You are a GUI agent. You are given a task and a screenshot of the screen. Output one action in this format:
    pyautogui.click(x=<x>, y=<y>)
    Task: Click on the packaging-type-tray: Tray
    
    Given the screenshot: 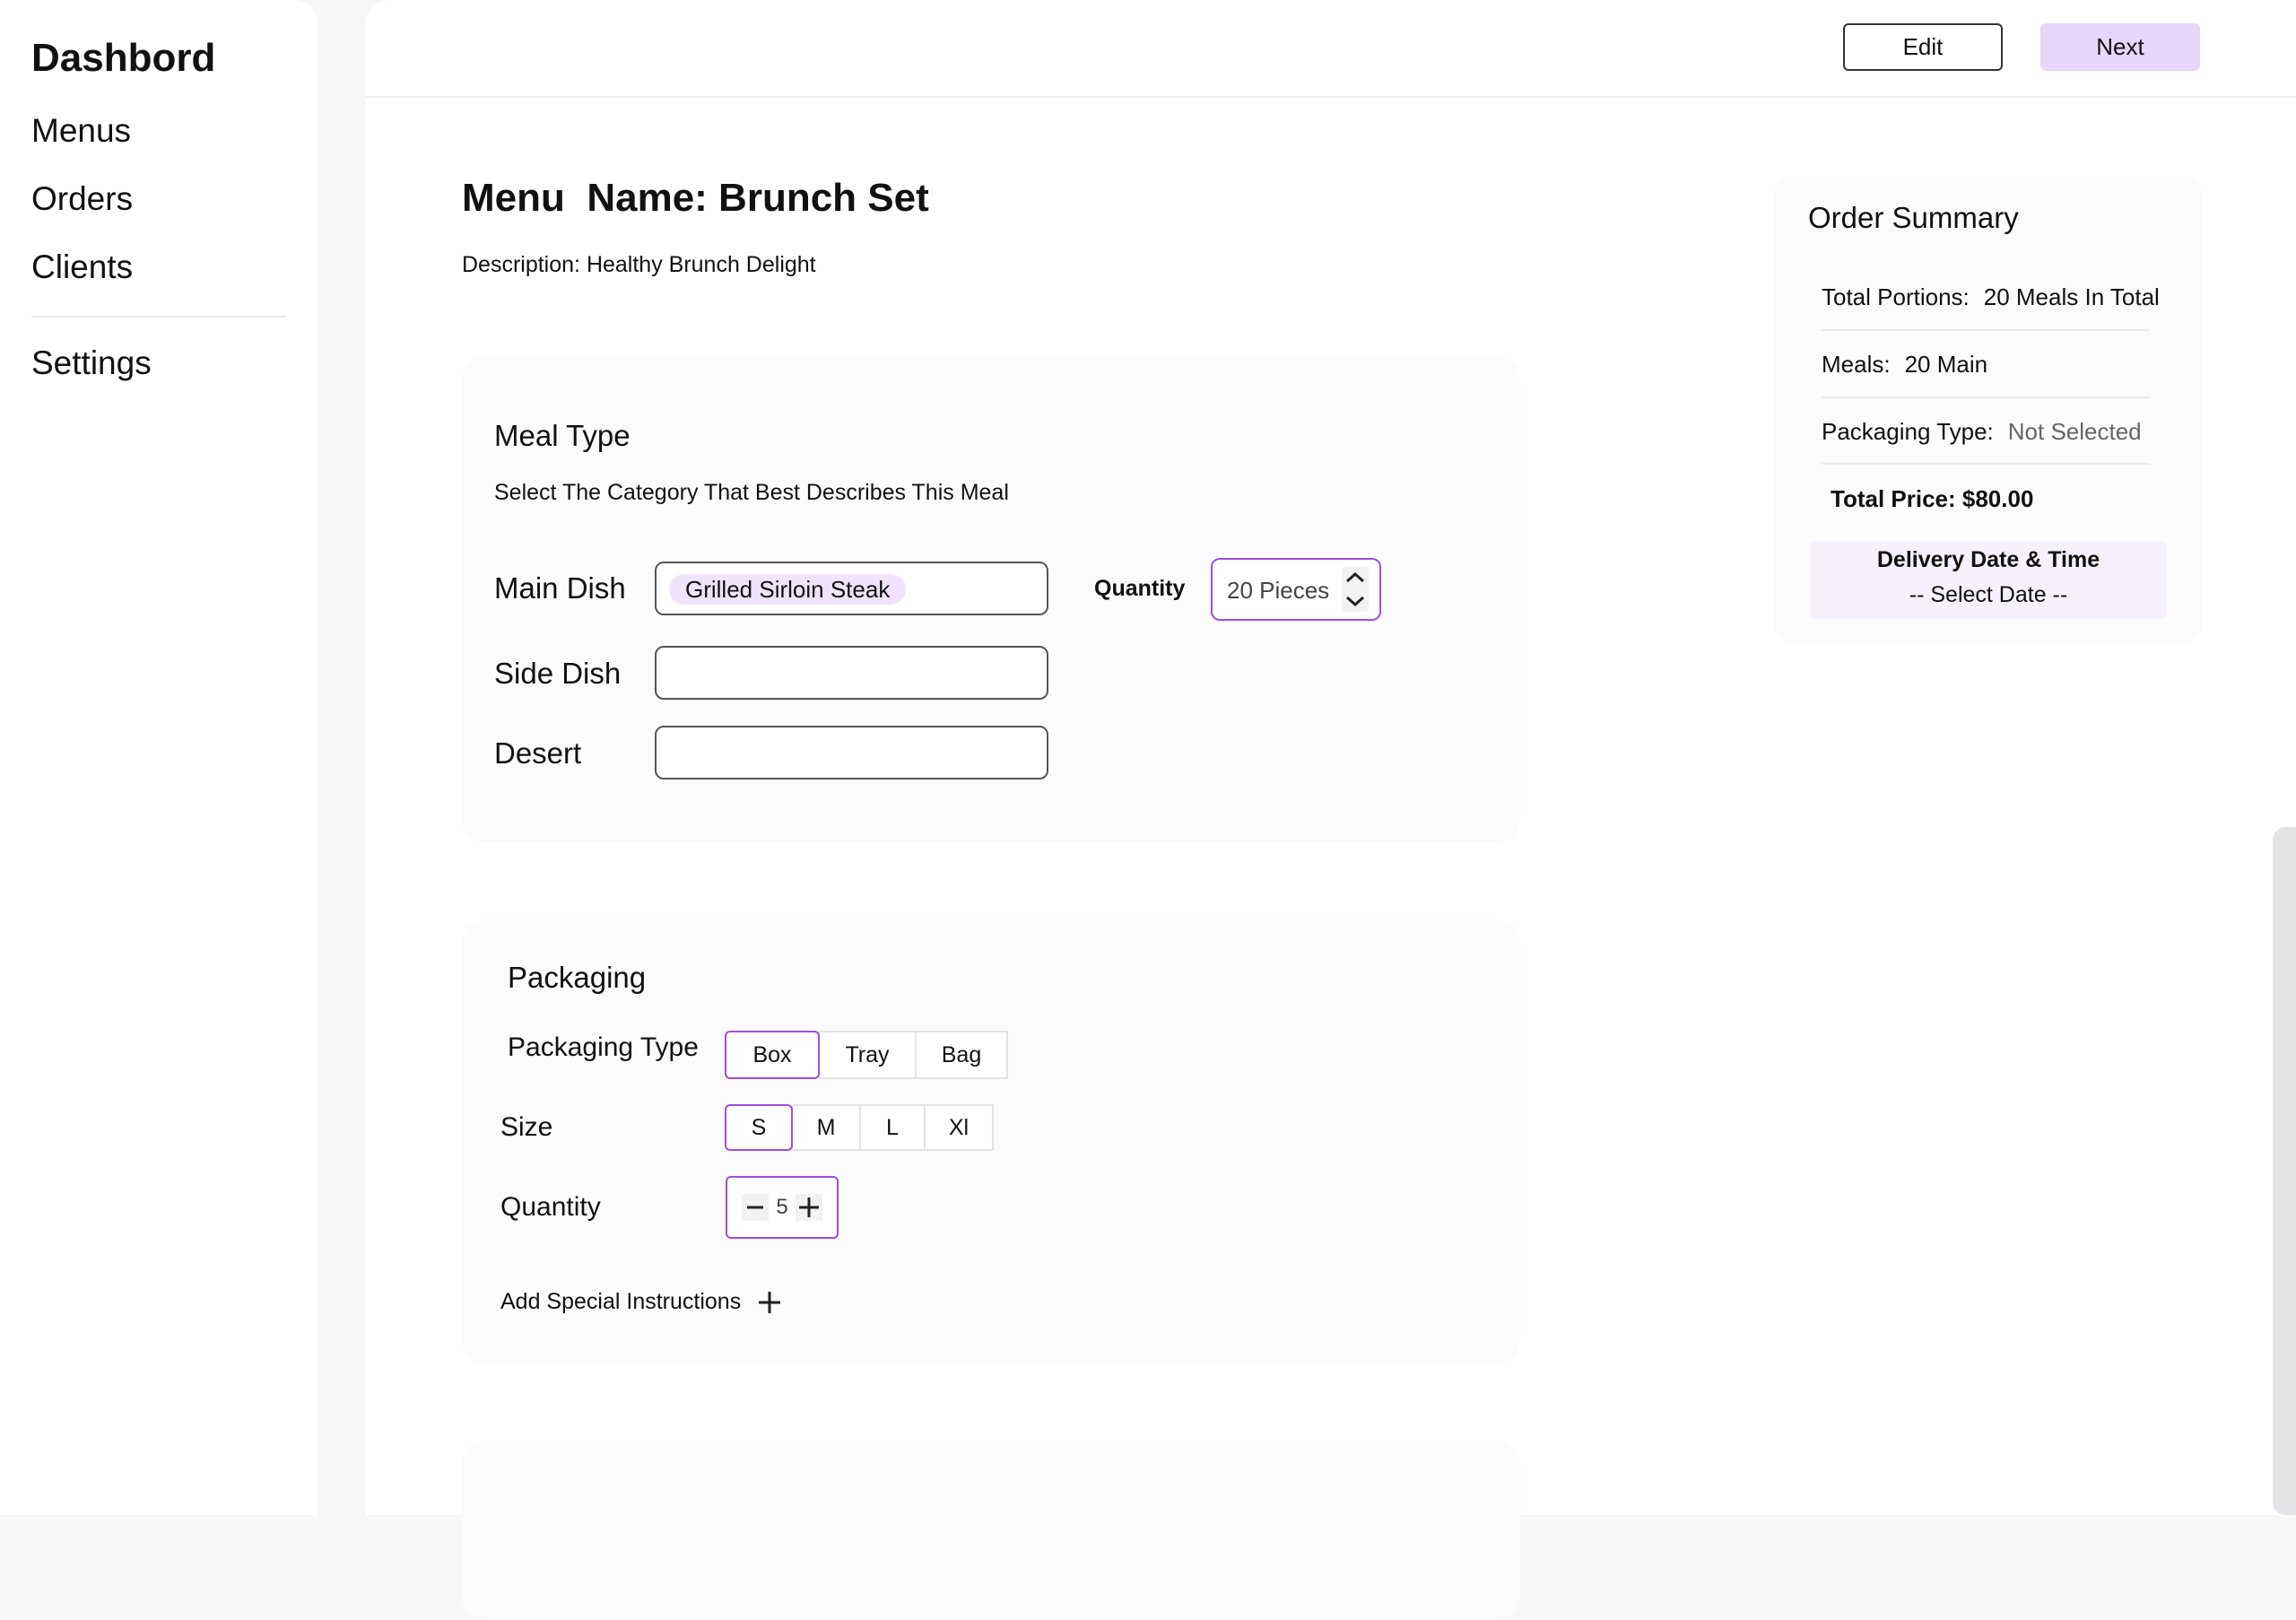 What is the action you would take?
    pyautogui.click(x=867, y=1055)
    